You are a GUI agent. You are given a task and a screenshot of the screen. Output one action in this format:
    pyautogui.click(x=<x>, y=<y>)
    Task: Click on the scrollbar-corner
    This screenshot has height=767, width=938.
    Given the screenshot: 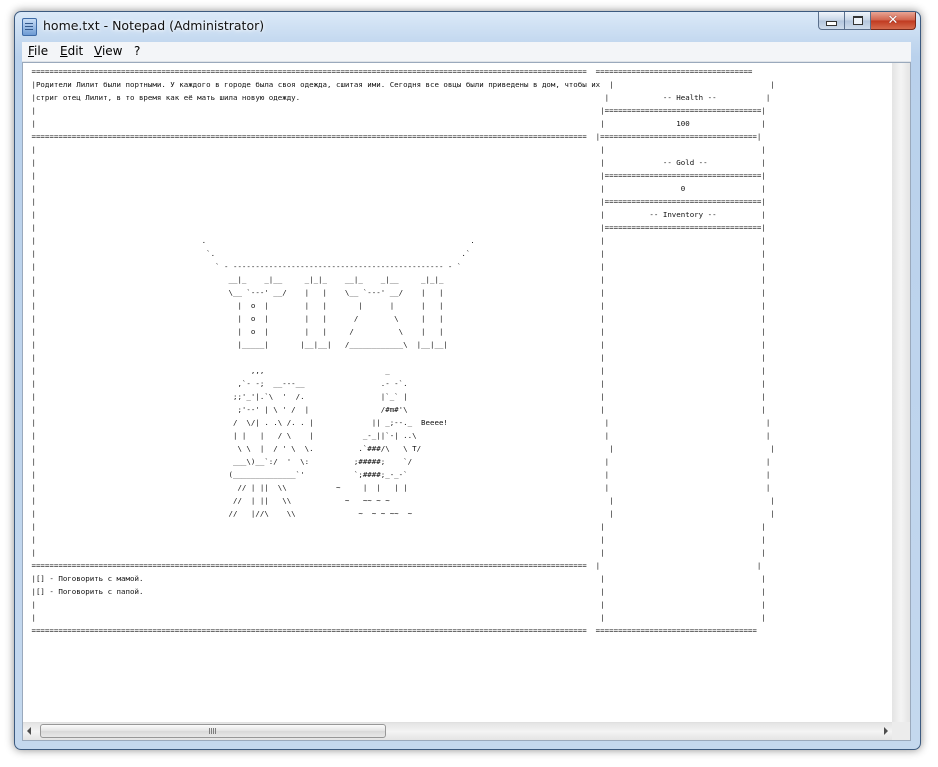 What is the action you would take?
    pyautogui.click(x=901, y=731)
    